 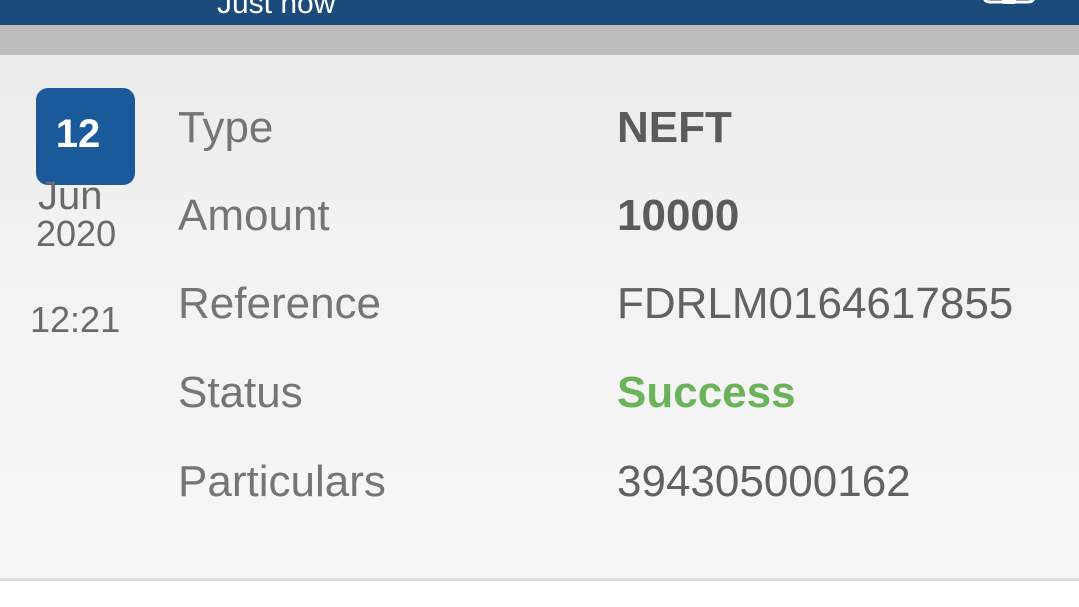 What do you see at coordinates (75, 319) in the screenshot?
I see `transaction-time: 12:21` at bounding box center [75, 319].